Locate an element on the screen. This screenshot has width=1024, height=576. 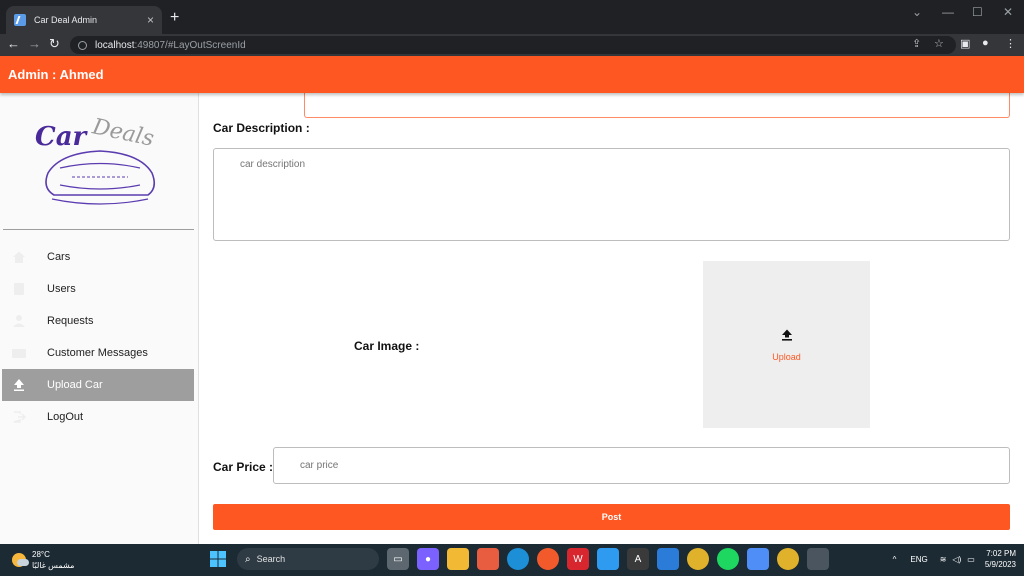
tab-close-icon: × is located at coordinates (150, 20).